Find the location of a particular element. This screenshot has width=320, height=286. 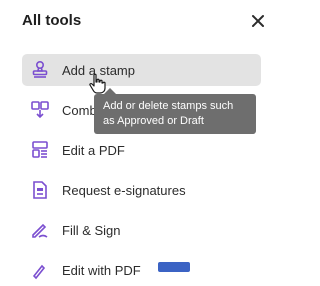

edit-pdf-icon is located at coordinates (40, 150).